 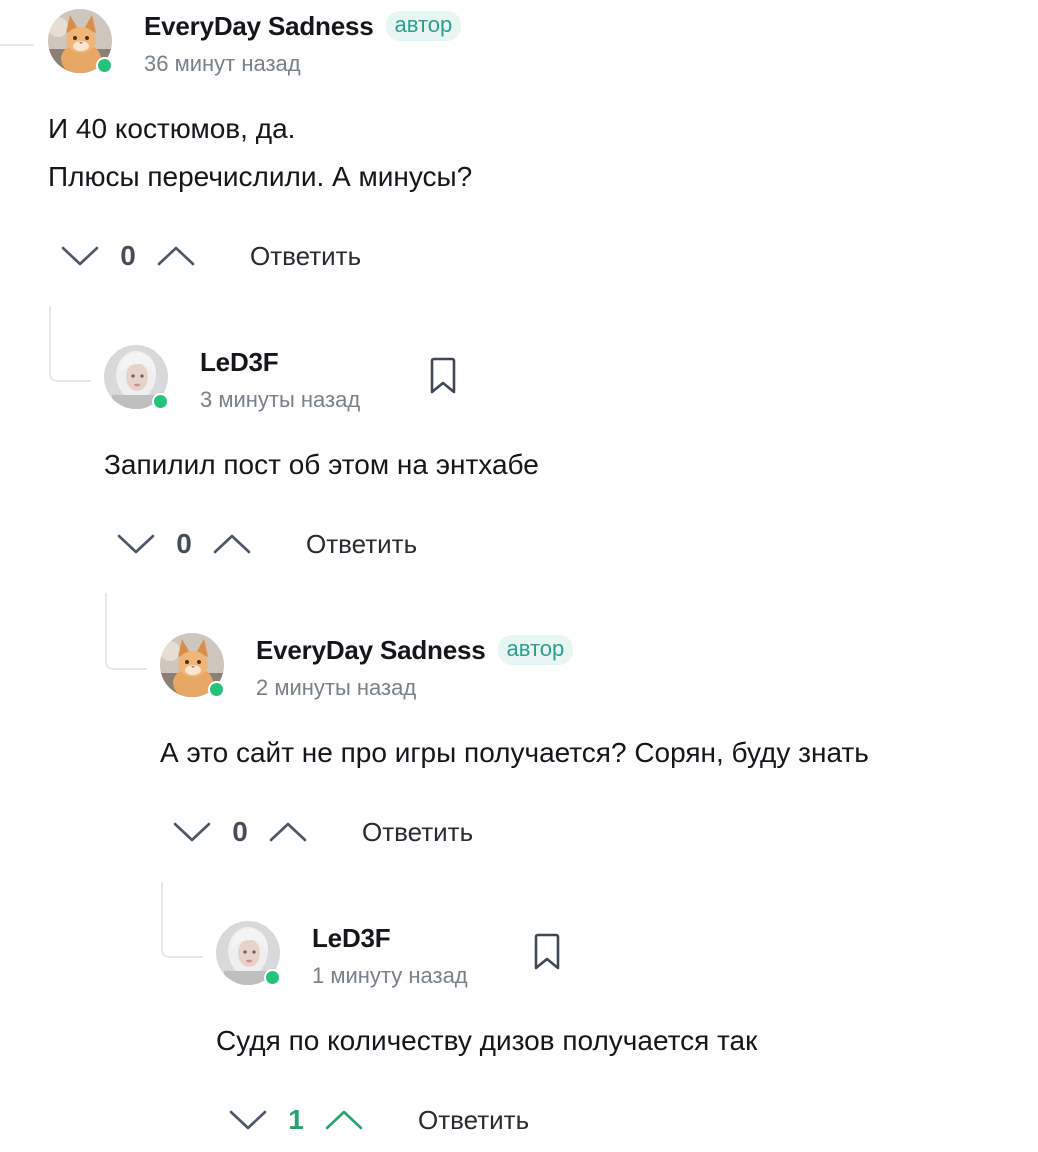 I want to click on comment-text: Запилил пост об этом на энтхабе, so click(x=321, y=465).